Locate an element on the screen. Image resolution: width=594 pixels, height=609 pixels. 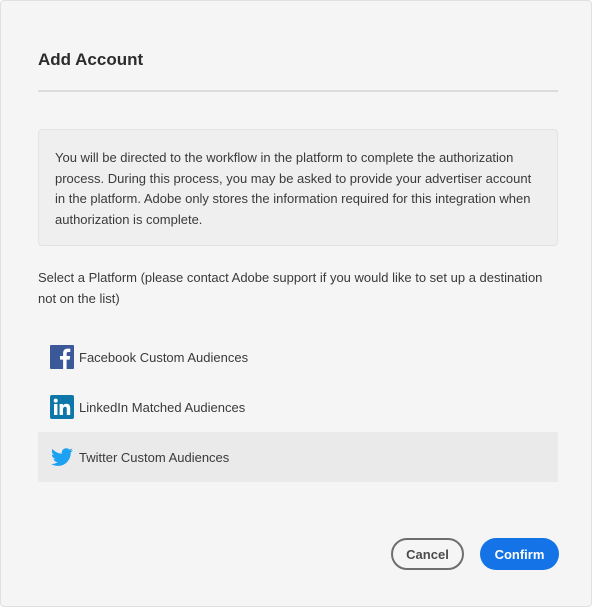
confirm-button: Confirm is located at coordinates (519, 554).